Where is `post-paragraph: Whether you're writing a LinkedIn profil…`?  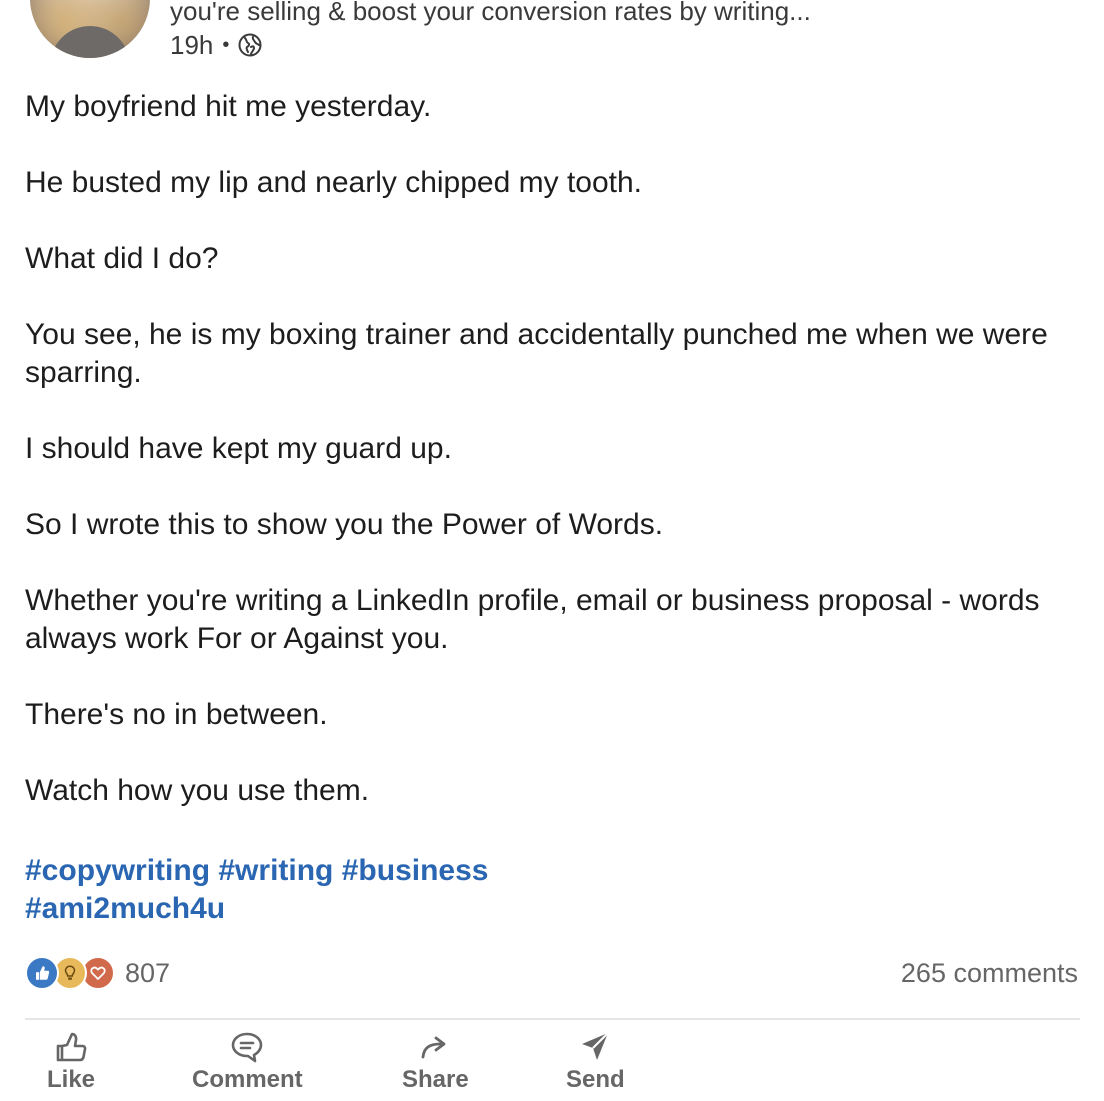 post-paragraph: Whether you're writing a LinkedIn profil… is located at coordinates (532, 619).